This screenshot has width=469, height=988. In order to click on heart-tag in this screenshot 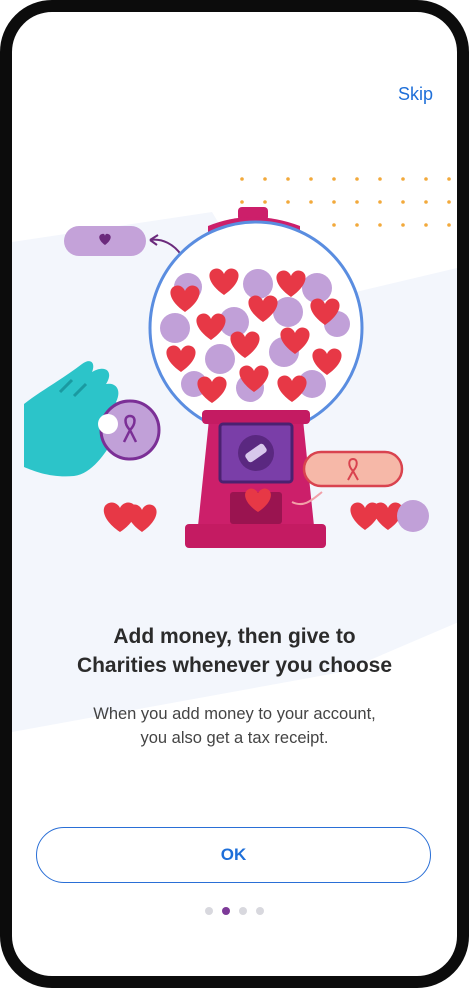, I will do `click(105, 241)`.